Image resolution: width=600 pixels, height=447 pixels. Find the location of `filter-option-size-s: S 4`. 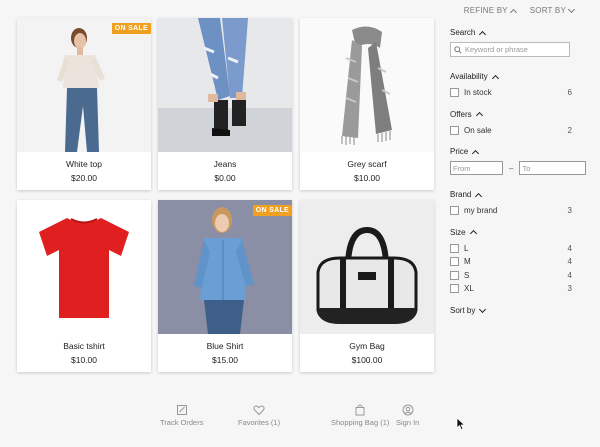

filter-option-size-s: S 4 is located at coordinates (511, 276).